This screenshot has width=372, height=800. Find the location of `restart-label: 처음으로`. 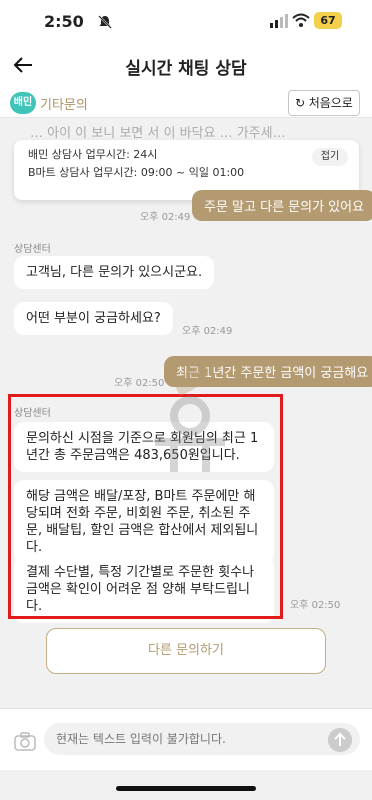

restart-label: 처음으로 is located at coordinates (330, 103).